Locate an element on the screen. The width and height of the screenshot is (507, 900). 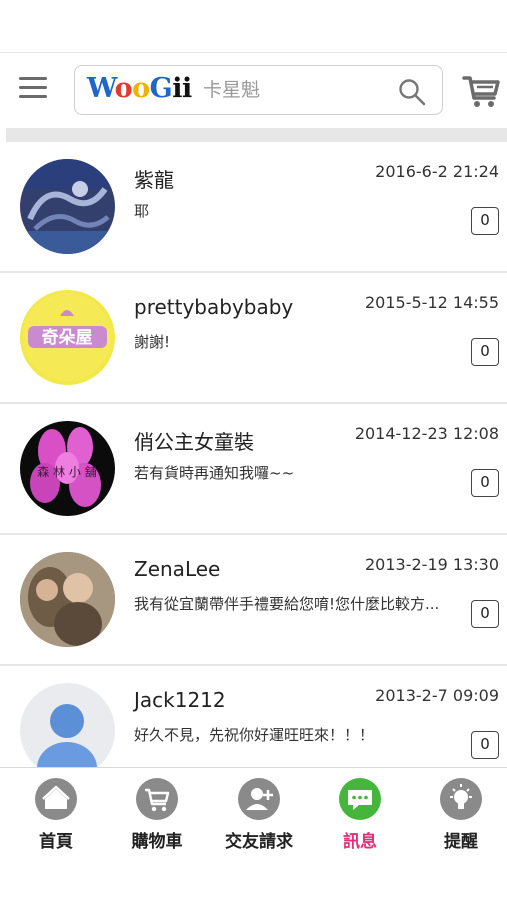
home-icon is located at coordinates (56, 799).